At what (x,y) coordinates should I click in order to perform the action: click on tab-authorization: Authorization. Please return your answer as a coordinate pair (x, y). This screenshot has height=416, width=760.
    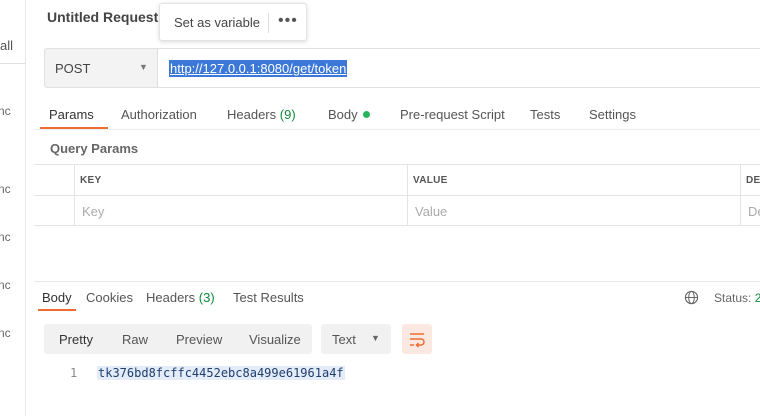
    Looking at the image, I should click on (159, 114).